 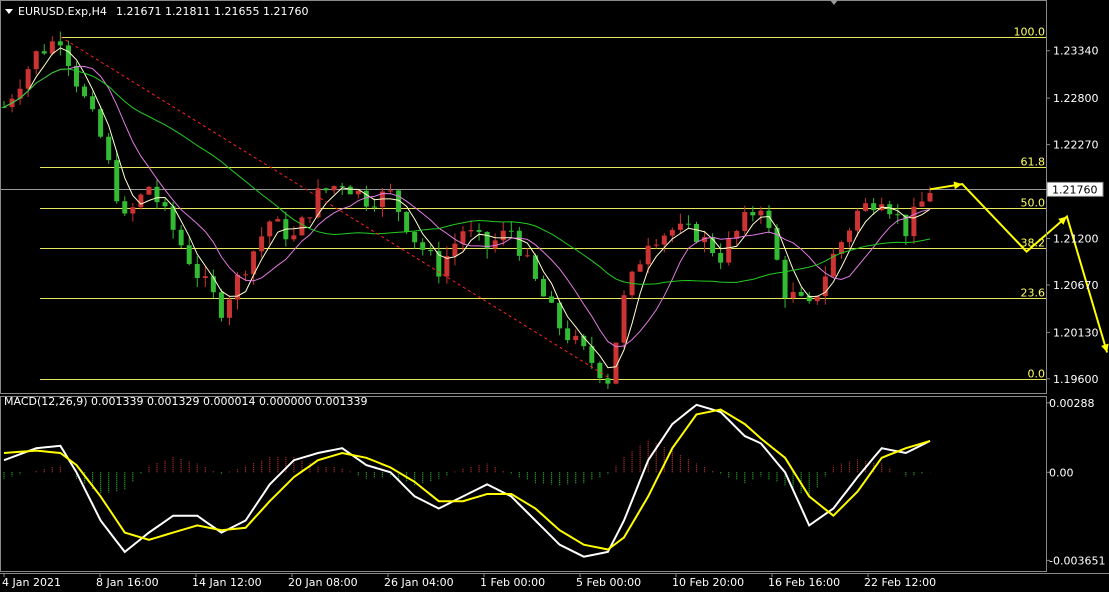 What do you see at coordinates (900, 582) in the screenshot?
I see `time-tick-label: 22 Feb 12:00` at bounding box center [900, 582].